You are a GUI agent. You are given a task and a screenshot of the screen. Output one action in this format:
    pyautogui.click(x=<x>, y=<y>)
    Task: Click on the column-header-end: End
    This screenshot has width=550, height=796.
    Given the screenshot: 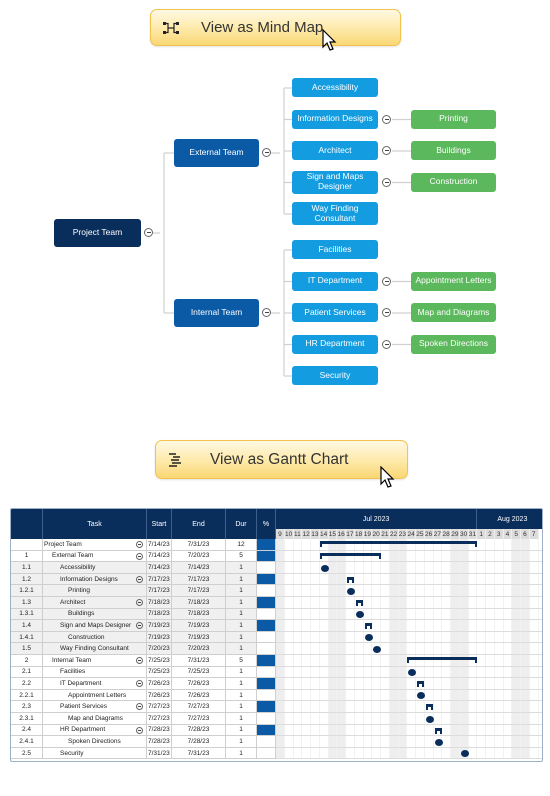 What is the action you would take?
    pyautogui.click(x=199, y=524)
    